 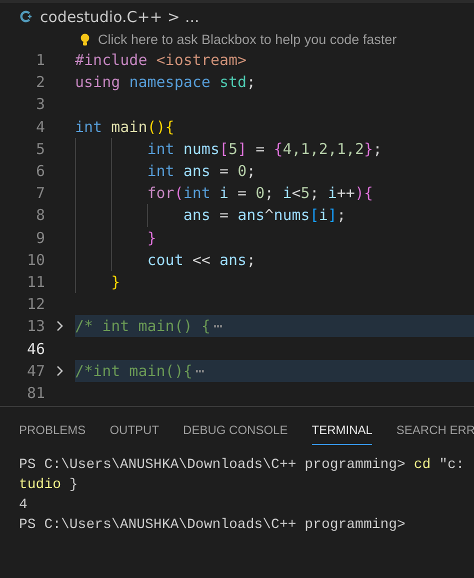 What do you see at coordinates (142, 326) in the screenshot?
I see `code-line: /* int main() {` at bounding box center [142, 326].